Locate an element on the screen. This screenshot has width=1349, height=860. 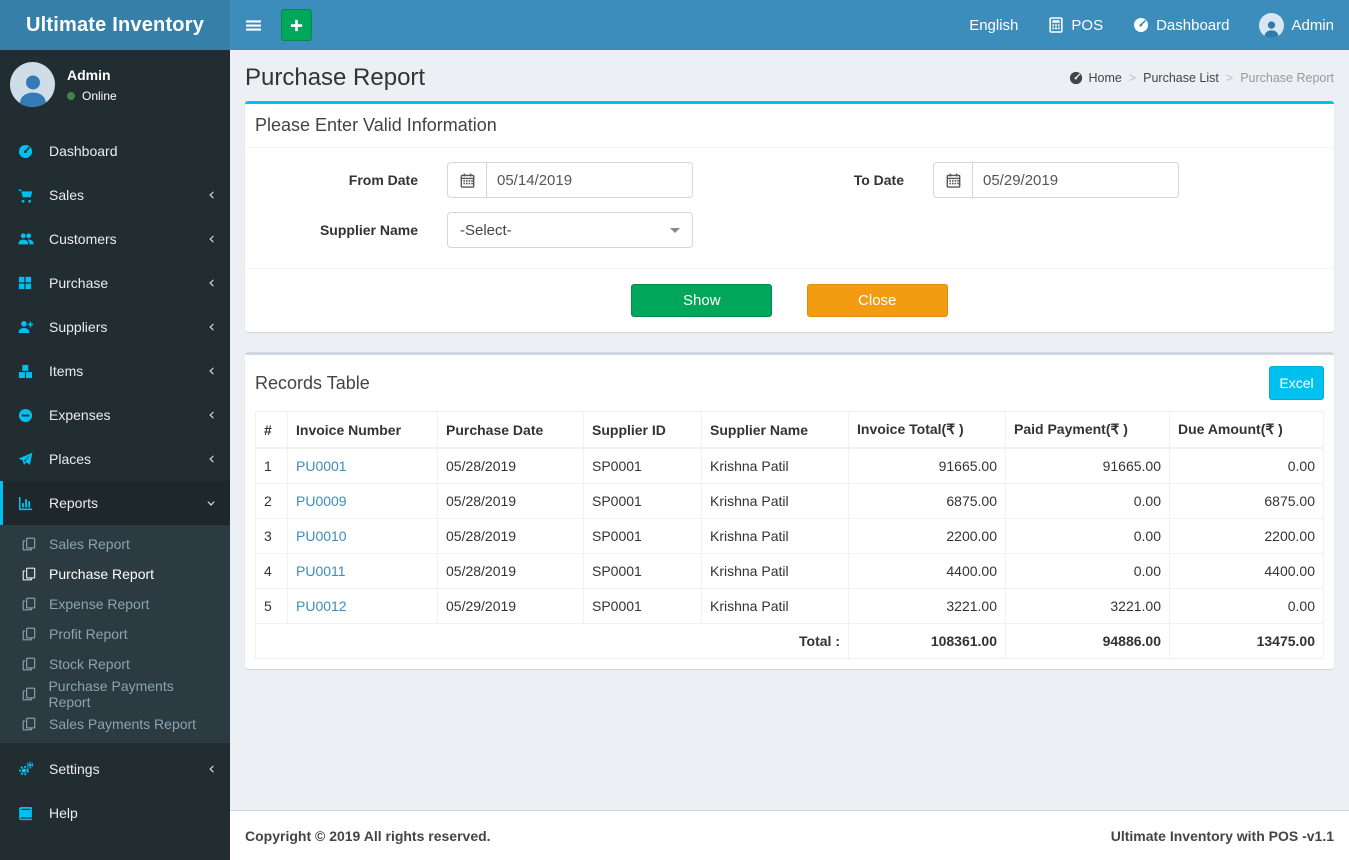
column-header-supplier-name: Supplier Name is located at coordinates (775, 430).